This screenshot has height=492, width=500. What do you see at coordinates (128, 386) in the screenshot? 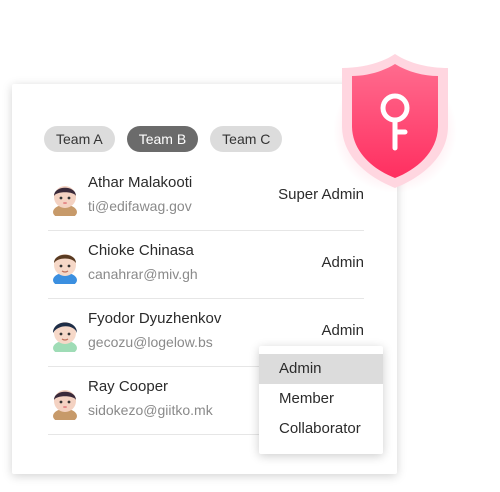
I see `user-name: Ray Cooper` at bounding box center [128, 386].